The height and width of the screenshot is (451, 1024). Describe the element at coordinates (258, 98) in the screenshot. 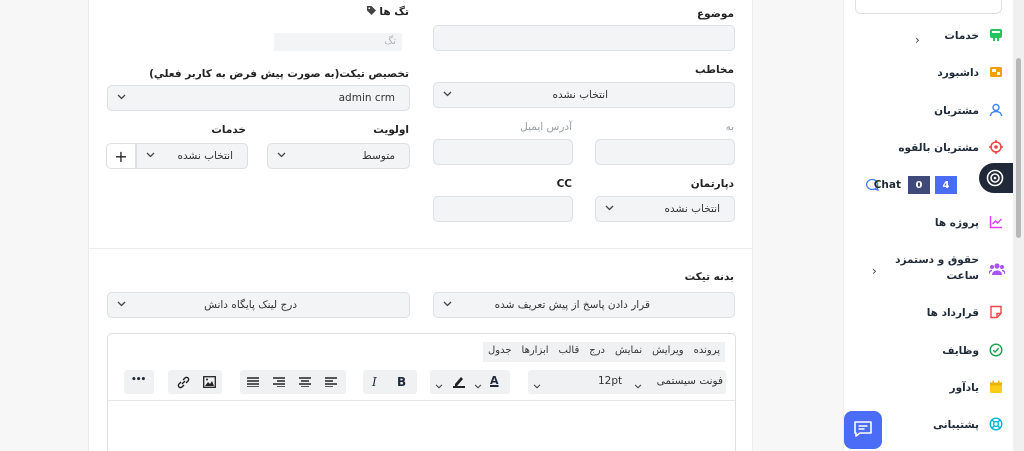

I see `assign-select: admin crm` at that location.